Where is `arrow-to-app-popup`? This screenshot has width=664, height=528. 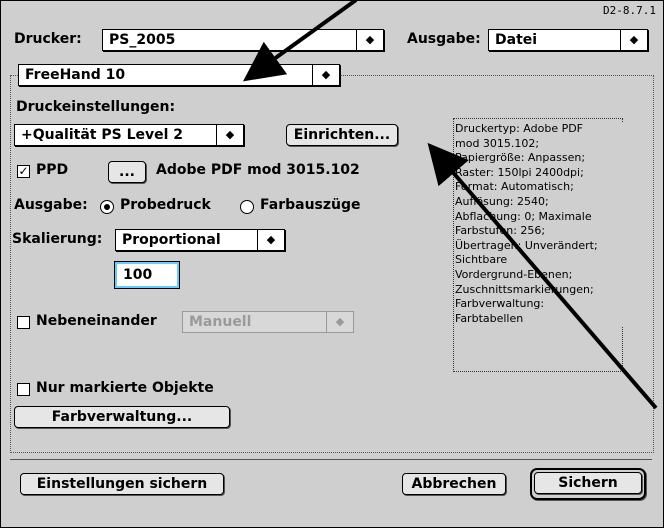
arrow-to-app-popup is located at coordinates (300, 41).